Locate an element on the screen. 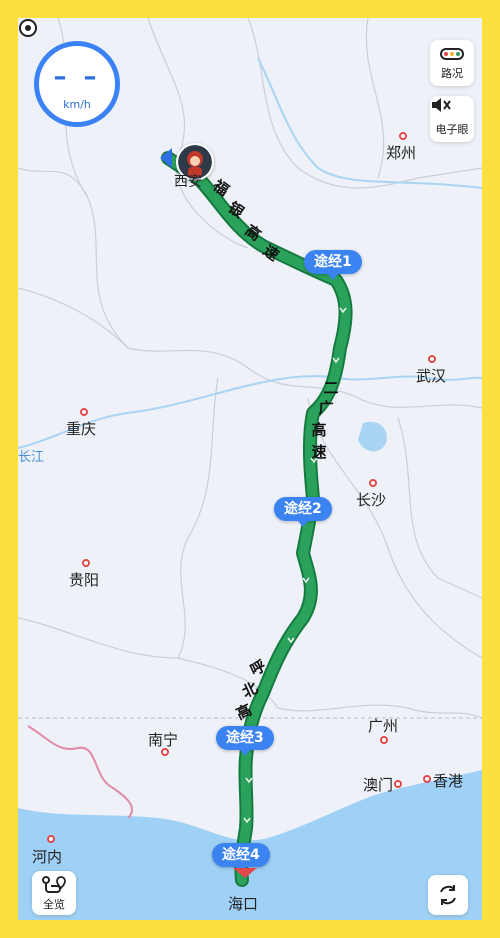 The width and height of the screenshot is (500, 938). speed-camera-button: 电子眼 is located at coordinates (452, 119).